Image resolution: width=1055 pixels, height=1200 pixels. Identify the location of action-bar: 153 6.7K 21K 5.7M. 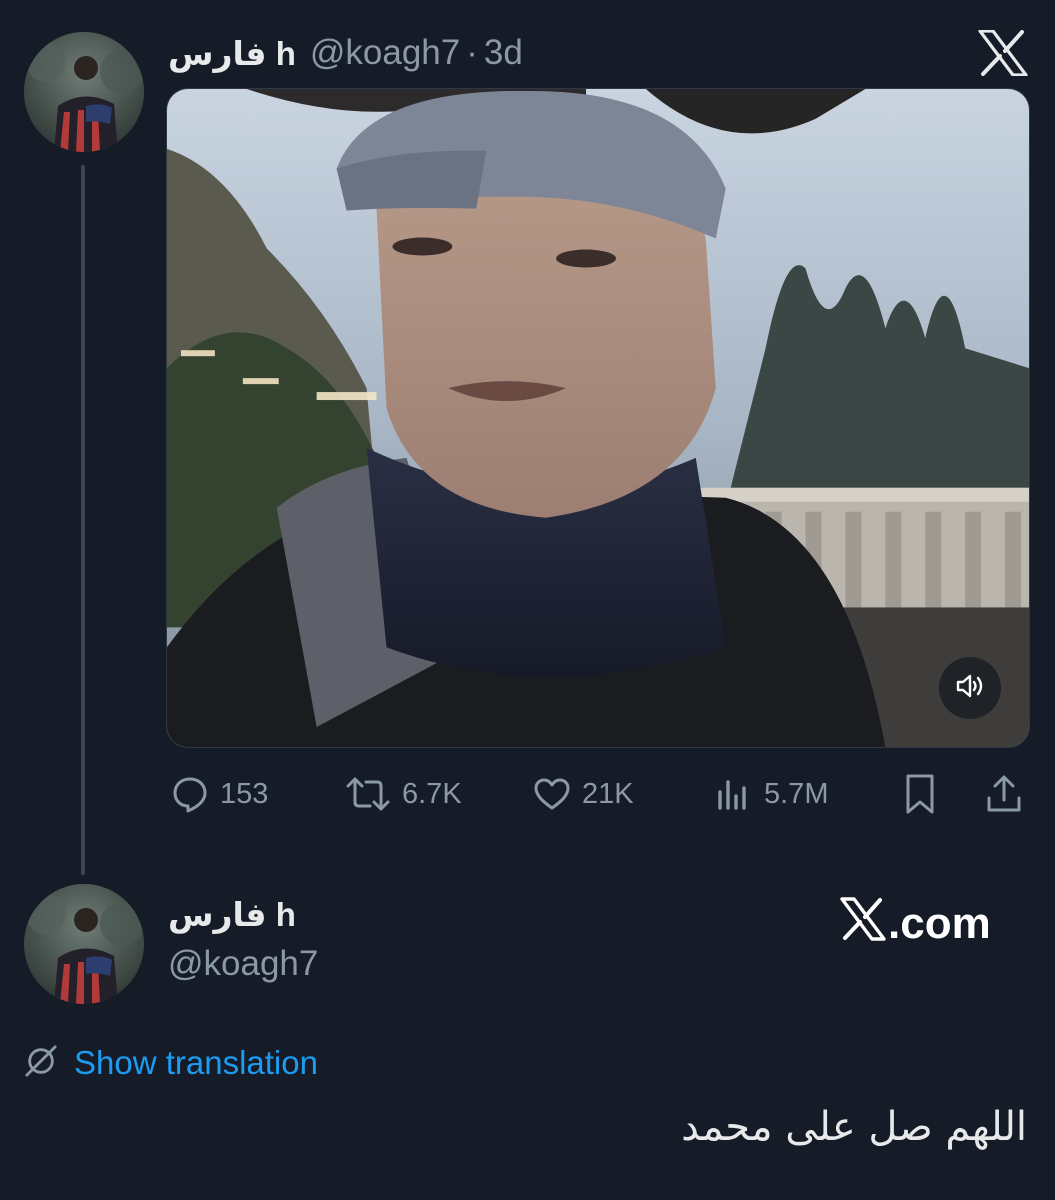
(598, 794).